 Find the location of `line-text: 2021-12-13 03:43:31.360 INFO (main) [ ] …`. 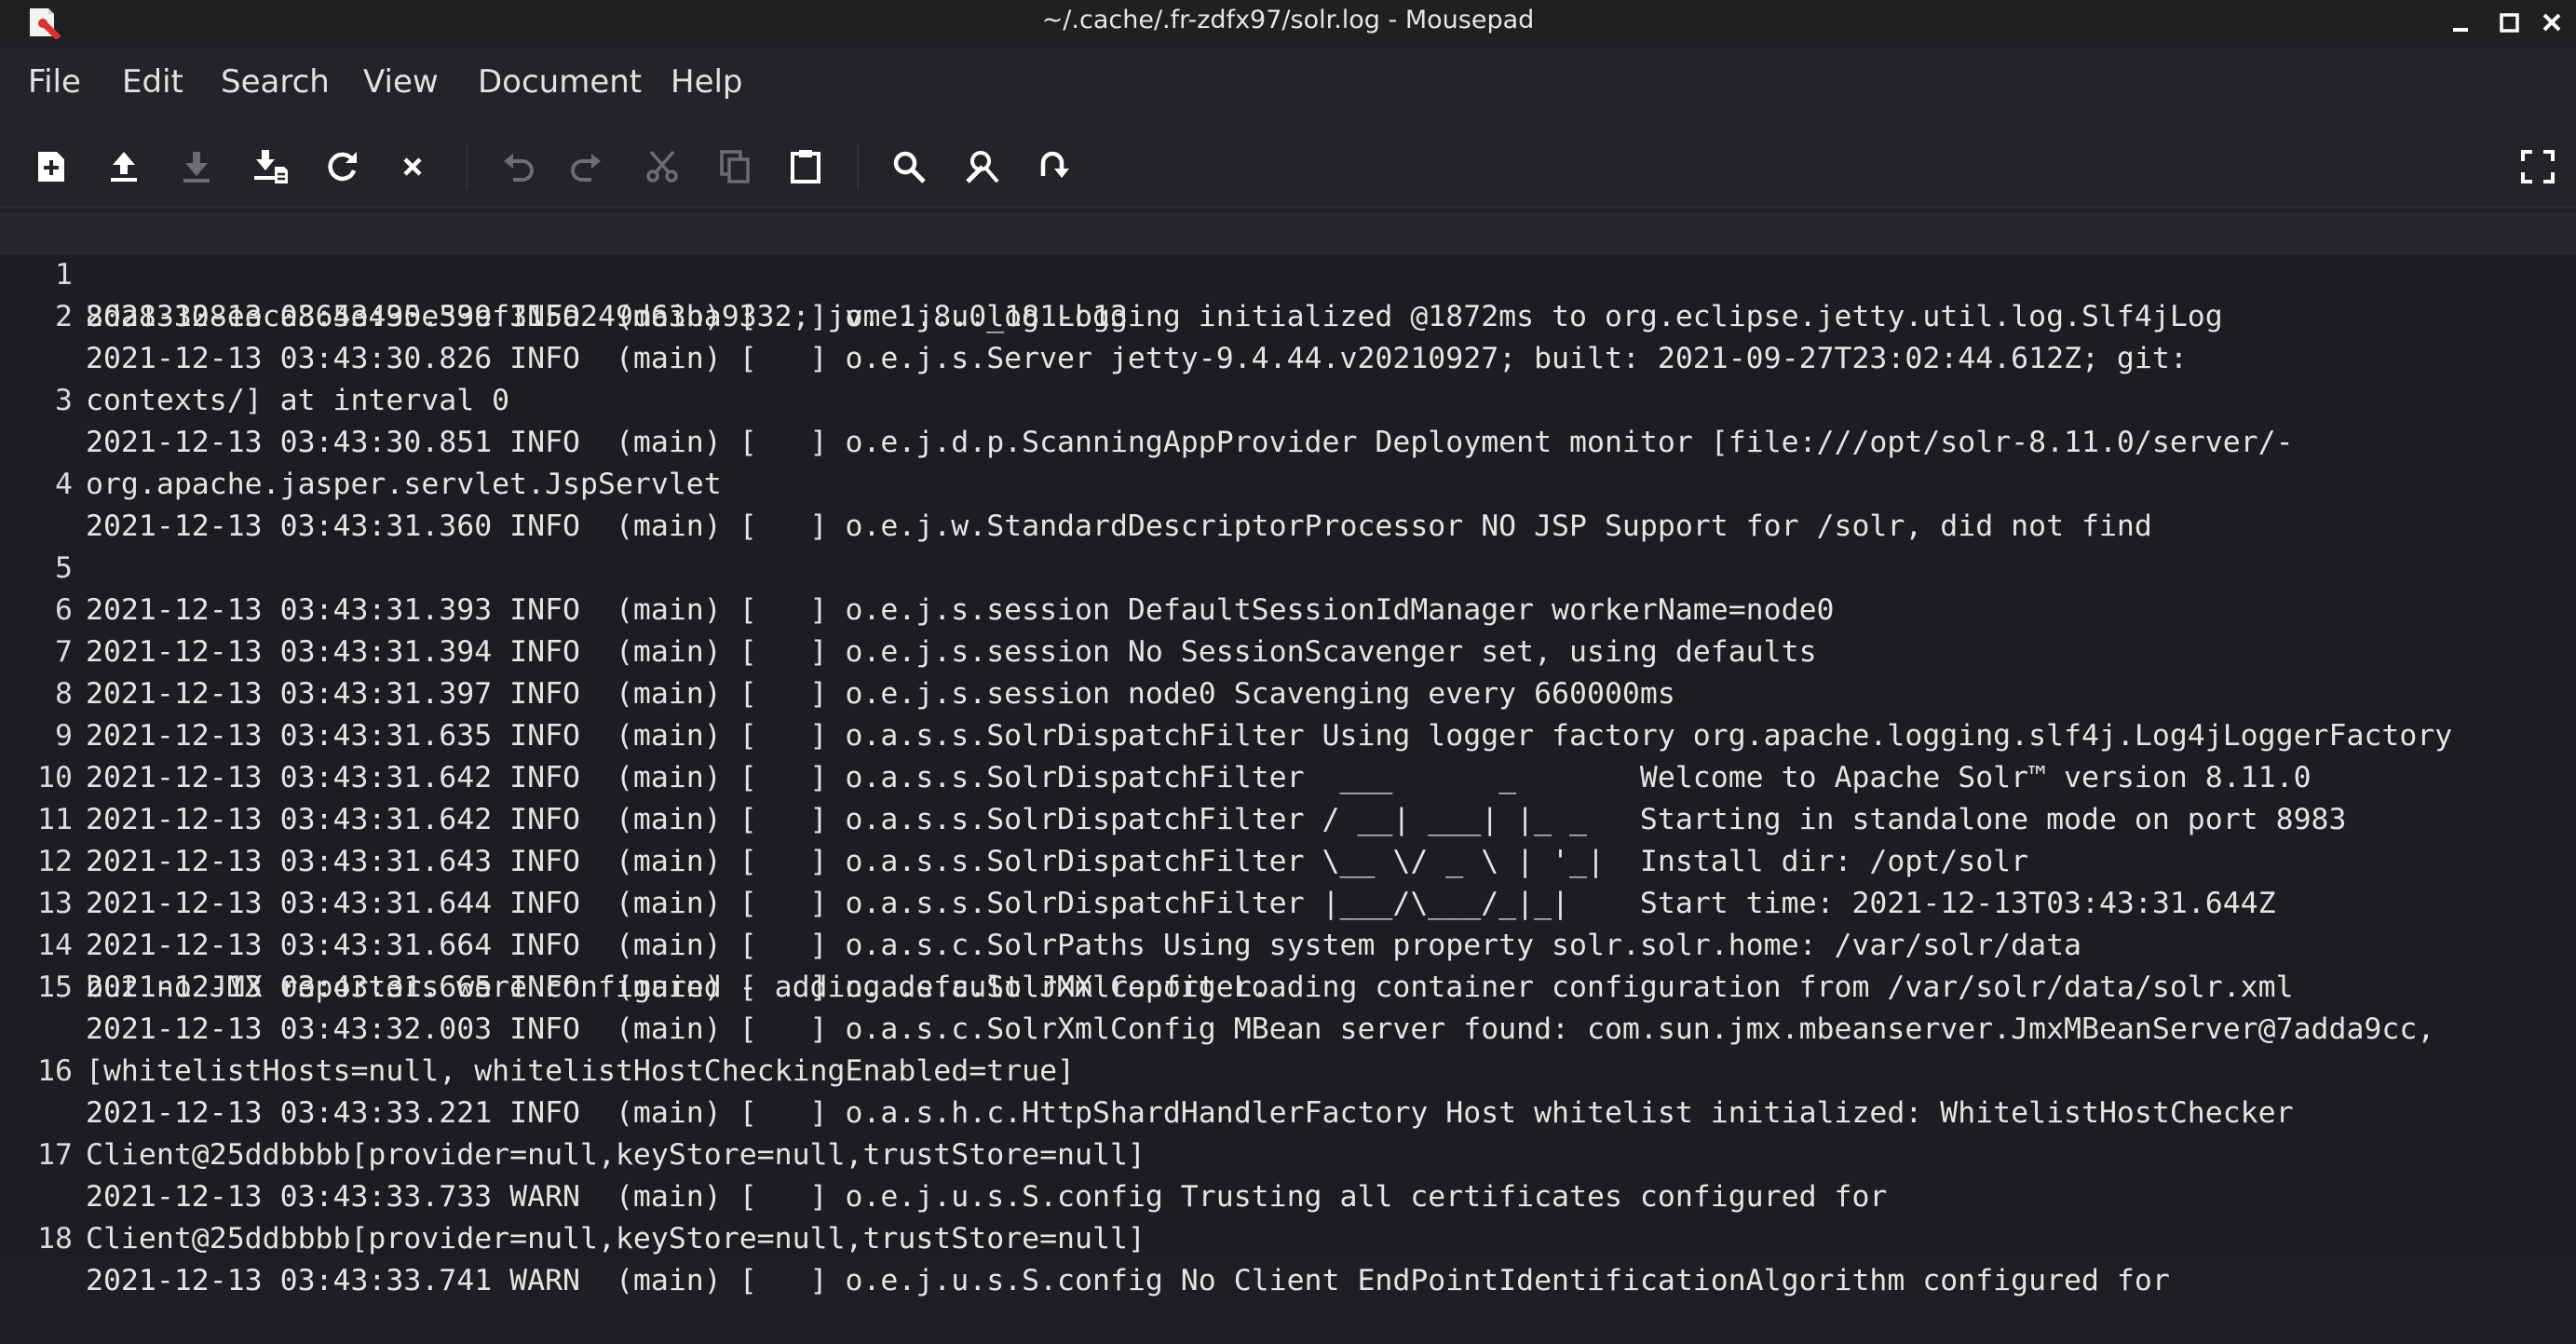

line-text: 2021-12-13 03:43:31.360 INFO (main) [ ] … is located at coordinates (1119, 526).